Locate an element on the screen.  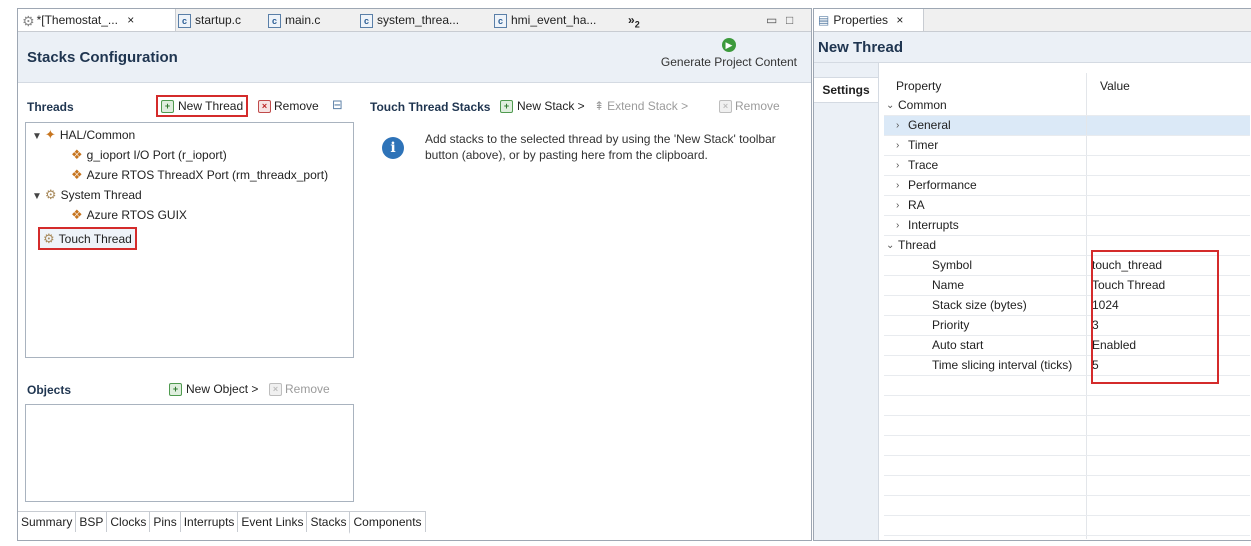
tab-settings: Settings is located at coordinates (846, 90).